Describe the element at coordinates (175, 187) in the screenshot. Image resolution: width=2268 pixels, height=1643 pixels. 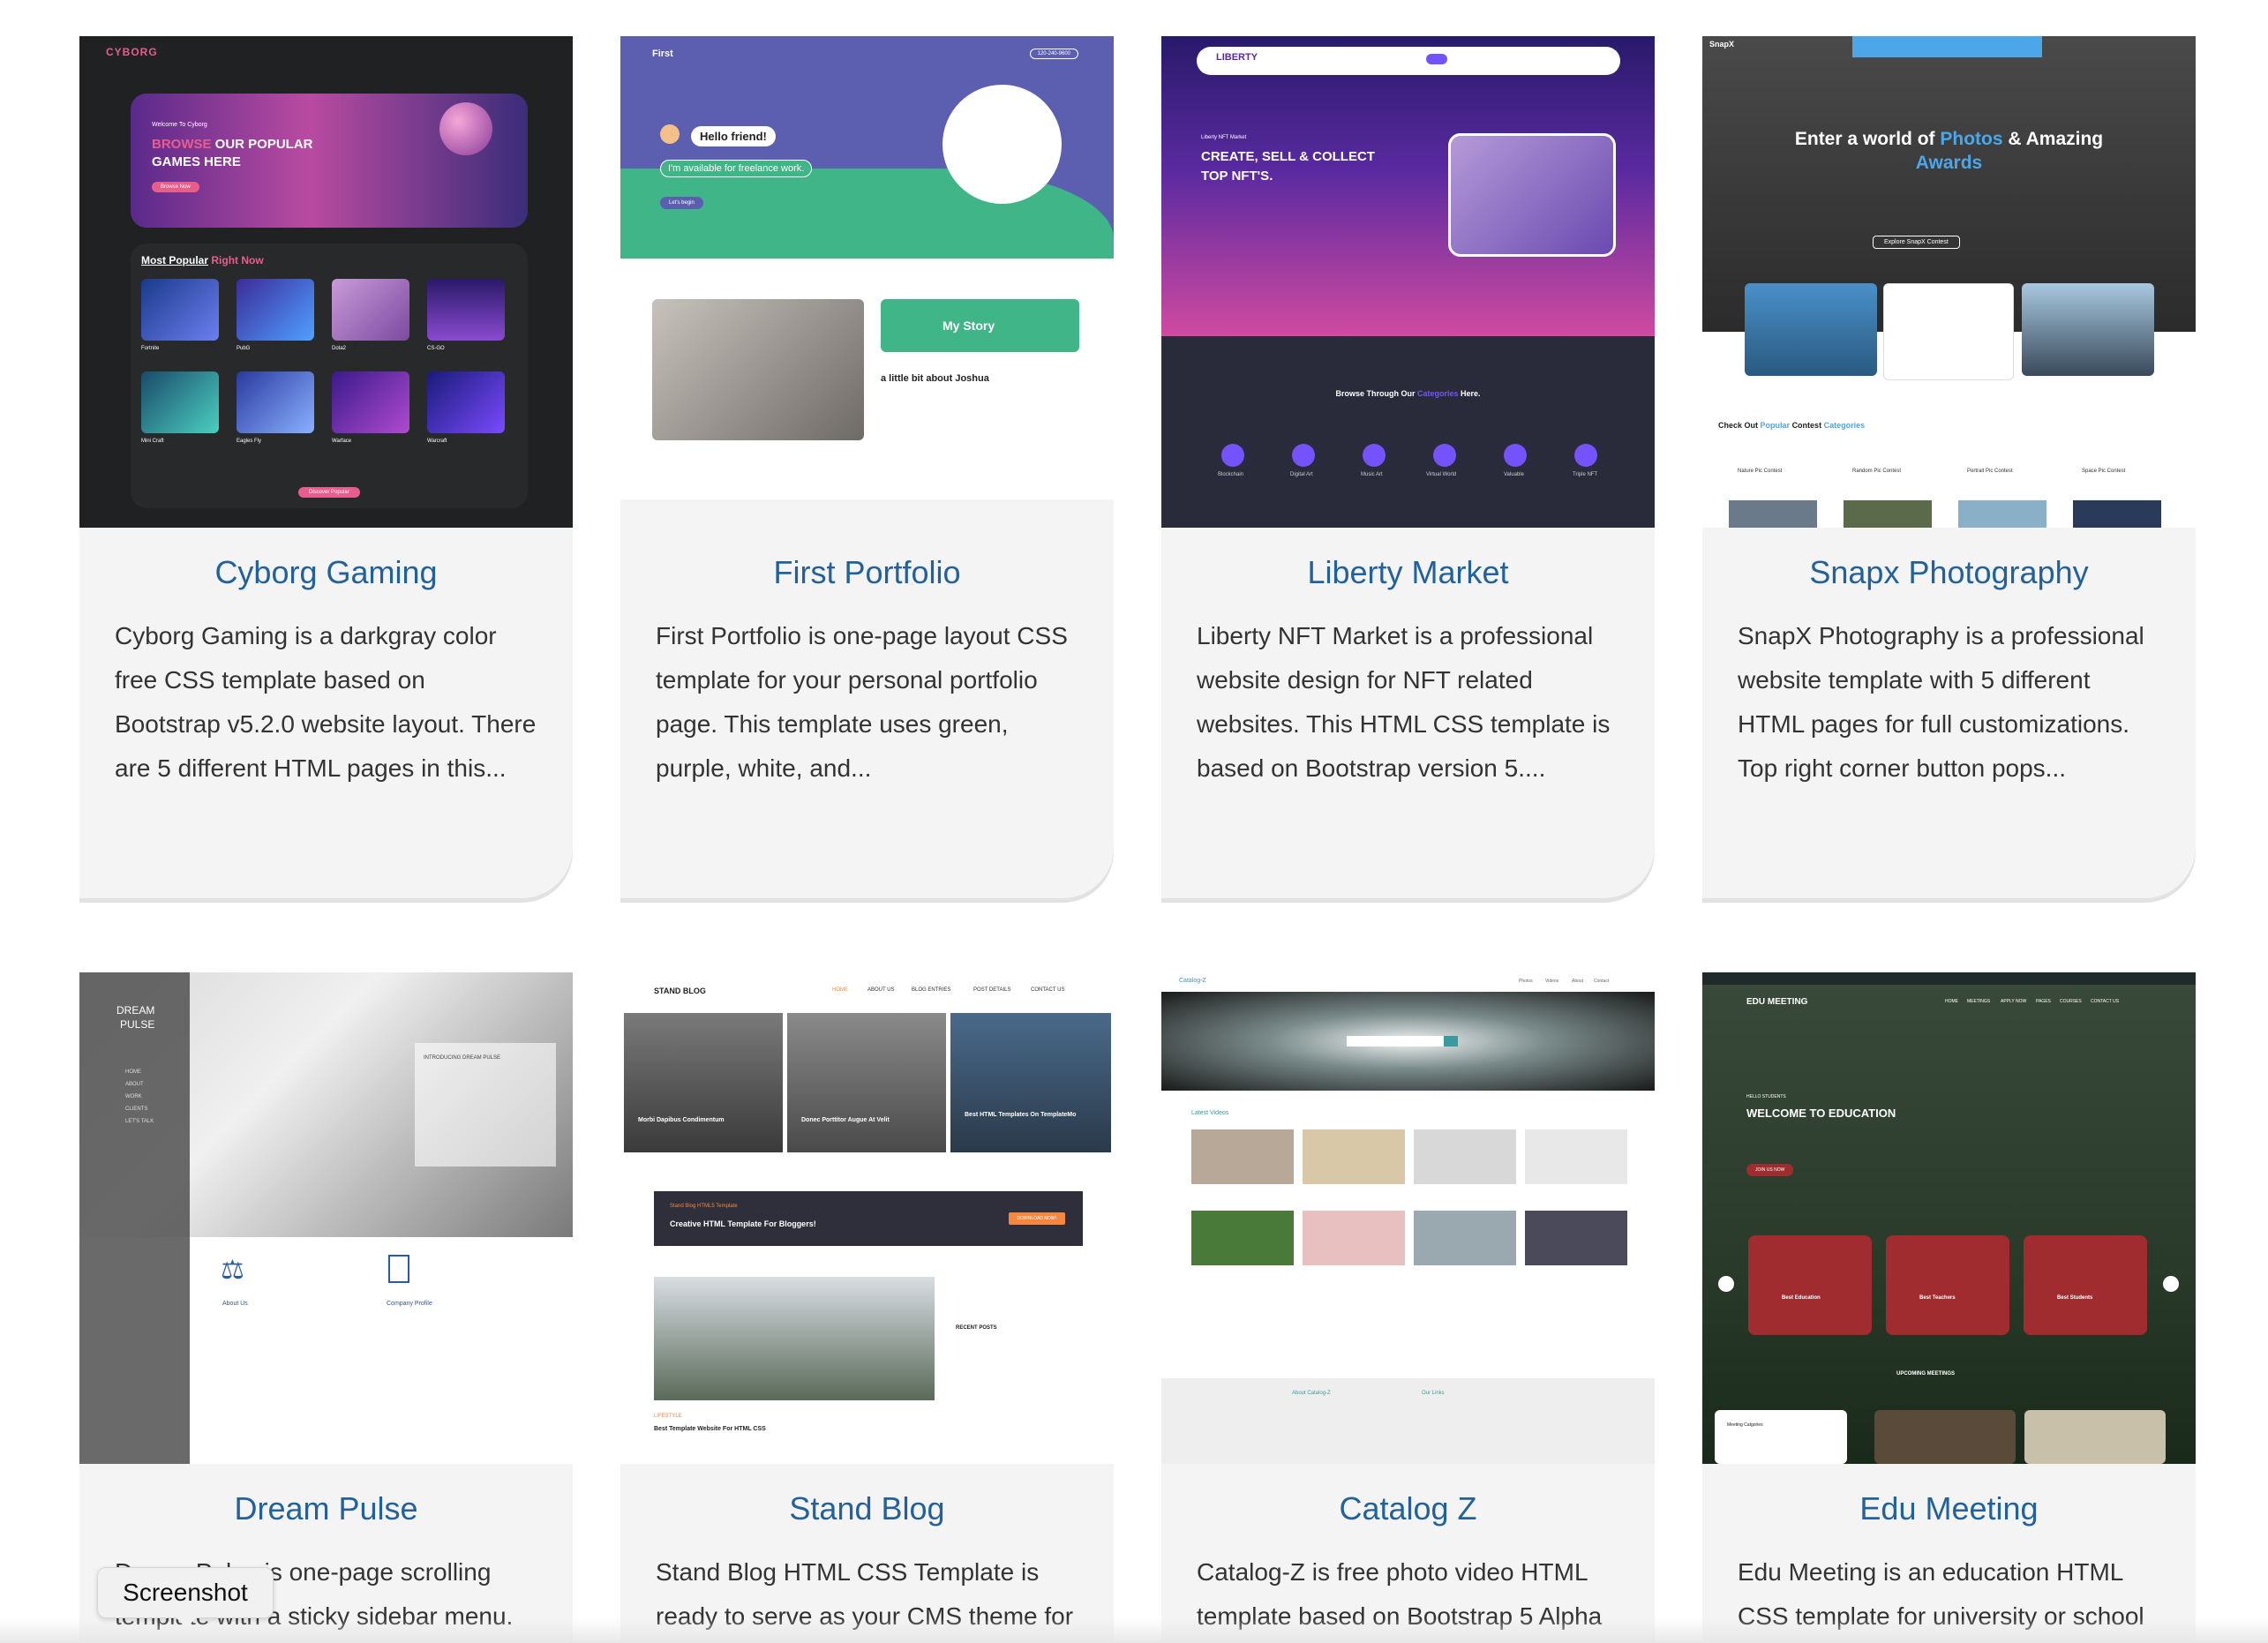
I see `cyborg-cta-button: Browse Now` at that location.